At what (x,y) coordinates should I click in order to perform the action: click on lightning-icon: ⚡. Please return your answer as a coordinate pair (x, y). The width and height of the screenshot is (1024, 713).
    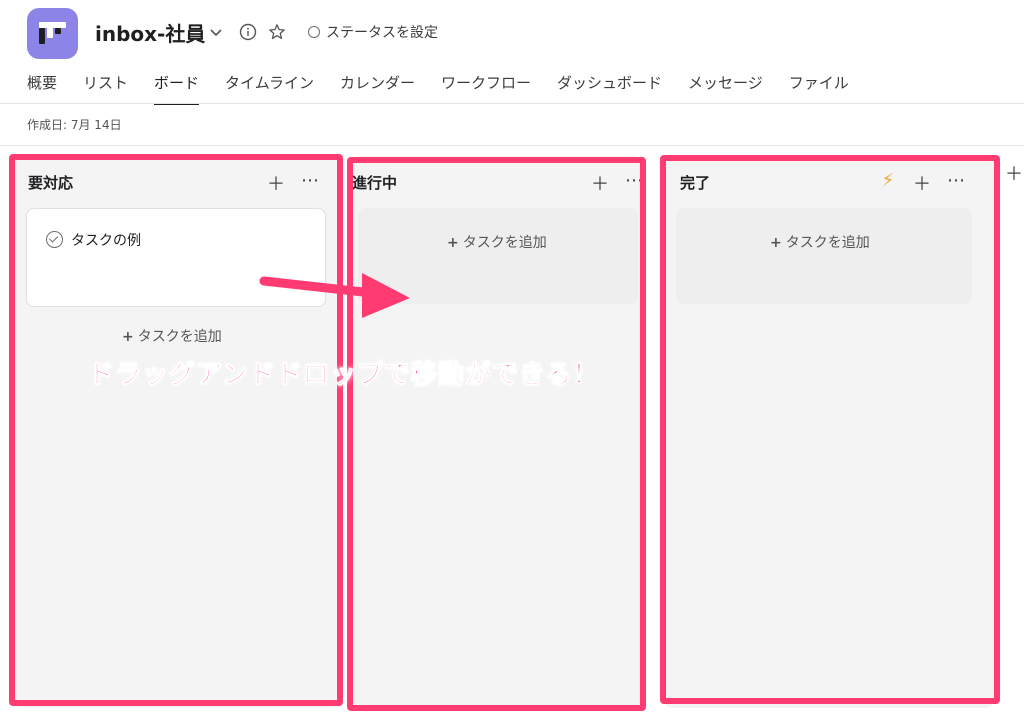
    Looking at the image, I should click on (888, 183).